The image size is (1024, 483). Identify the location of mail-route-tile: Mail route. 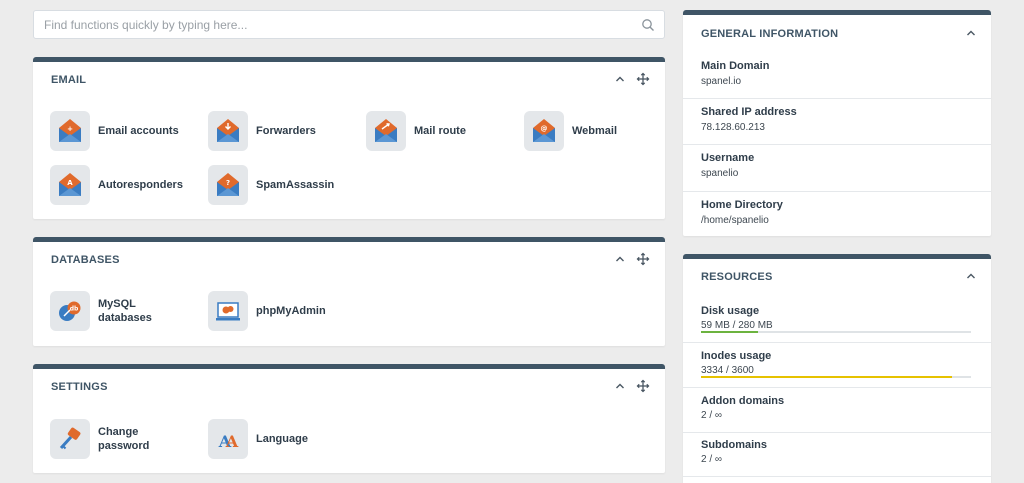
(416, 131).